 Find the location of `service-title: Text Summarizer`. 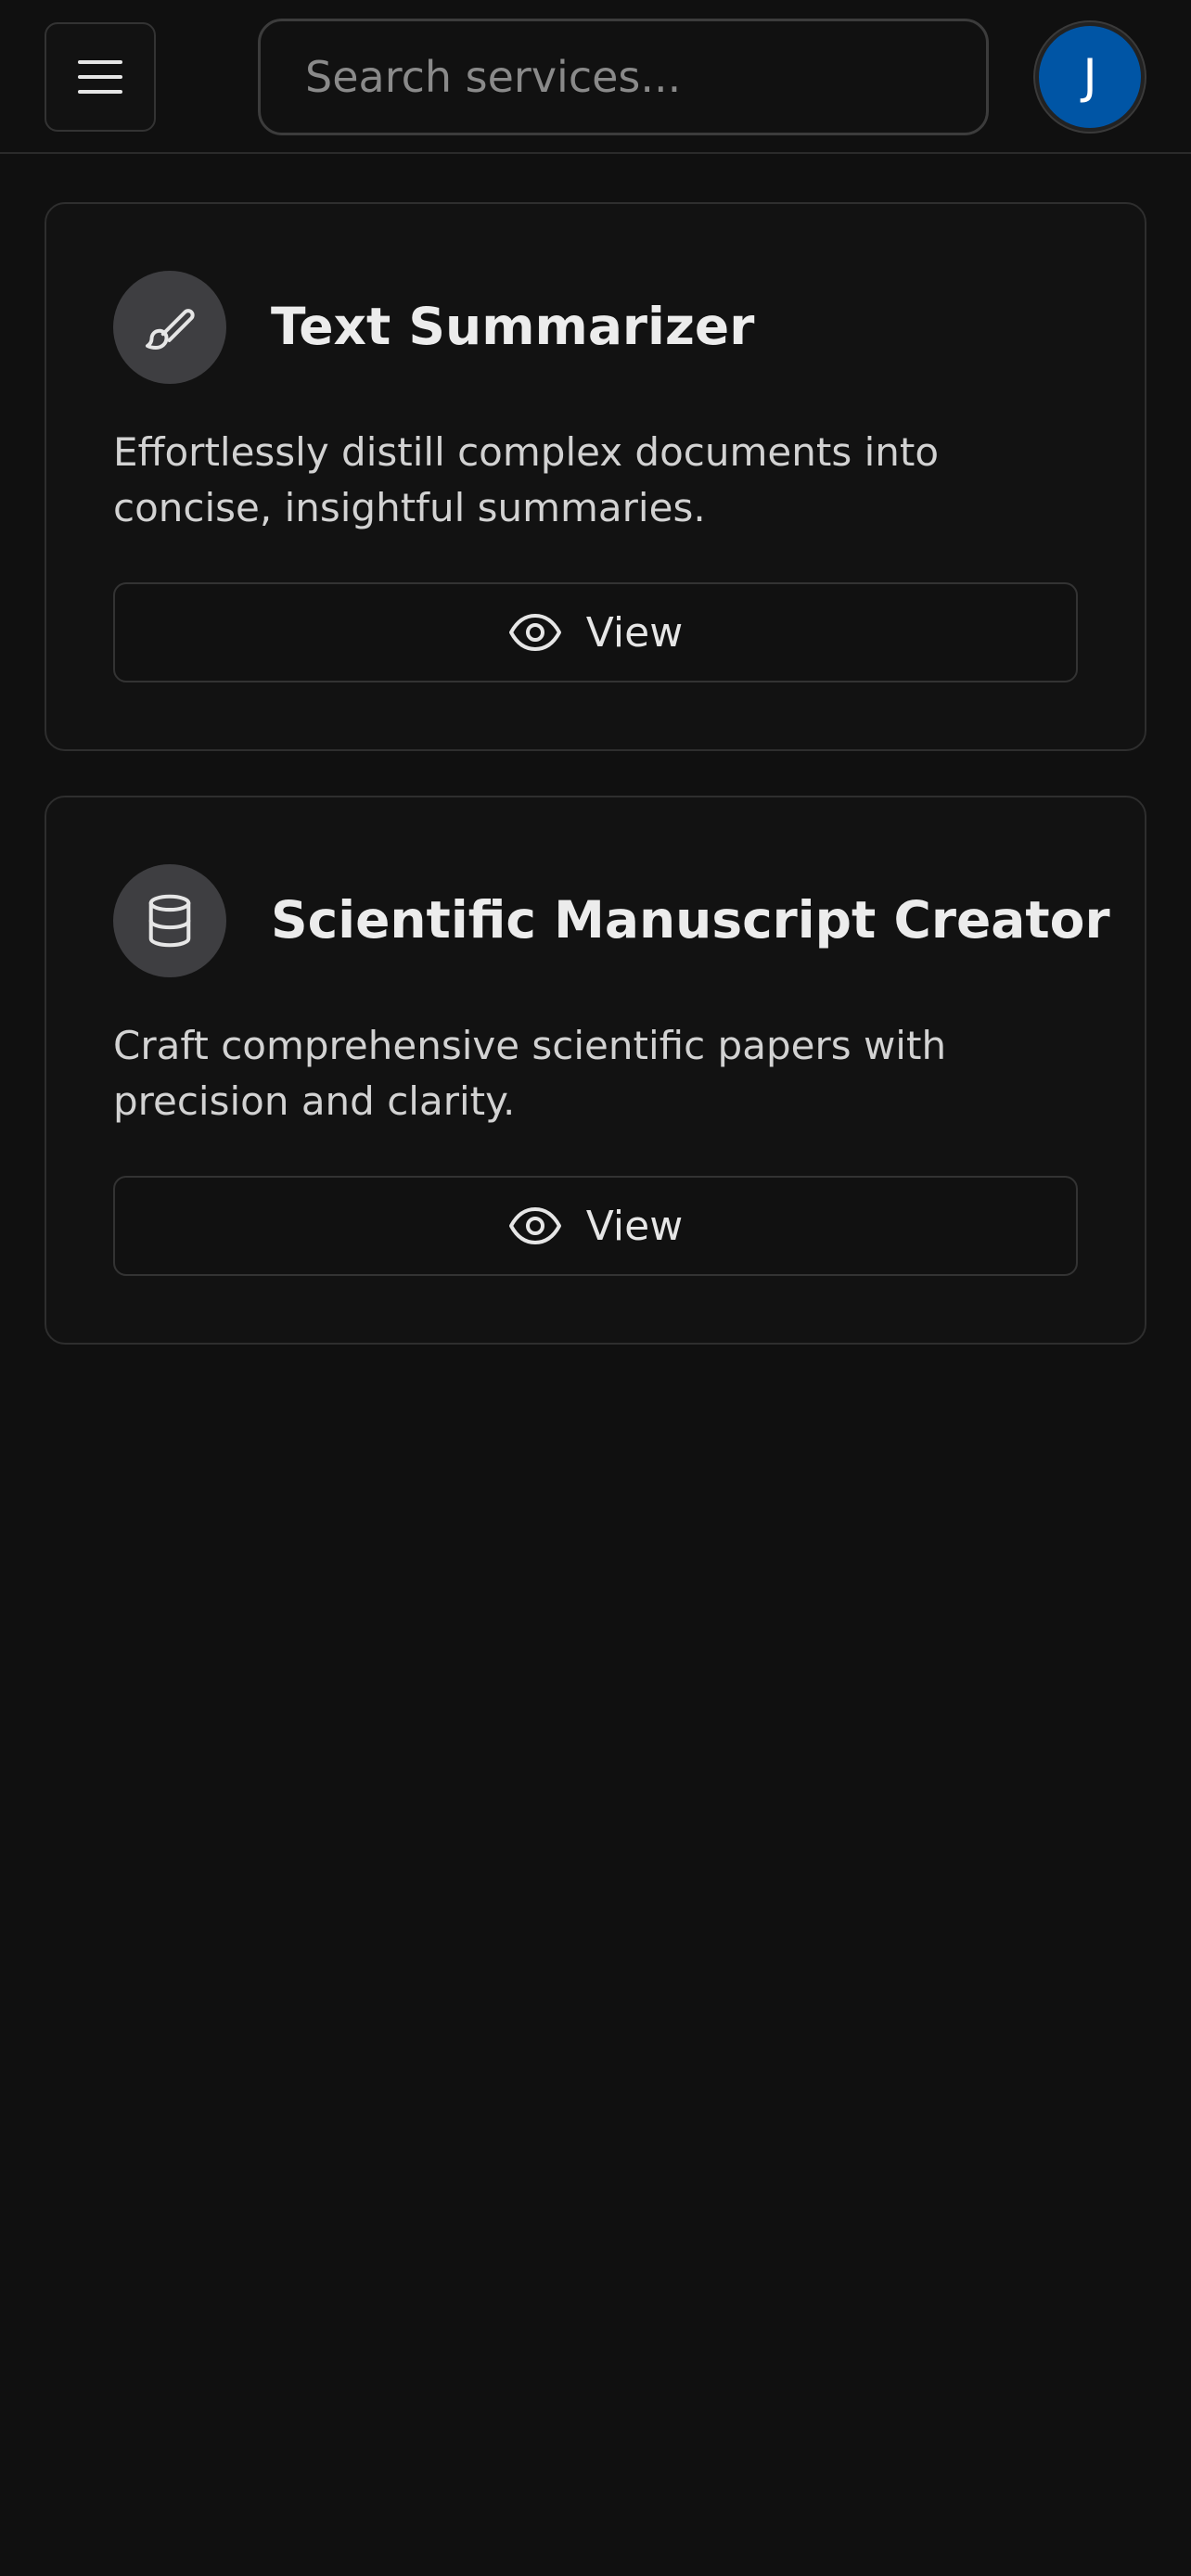

service-title: Text Summarizer is located at coordinates (513, 326).